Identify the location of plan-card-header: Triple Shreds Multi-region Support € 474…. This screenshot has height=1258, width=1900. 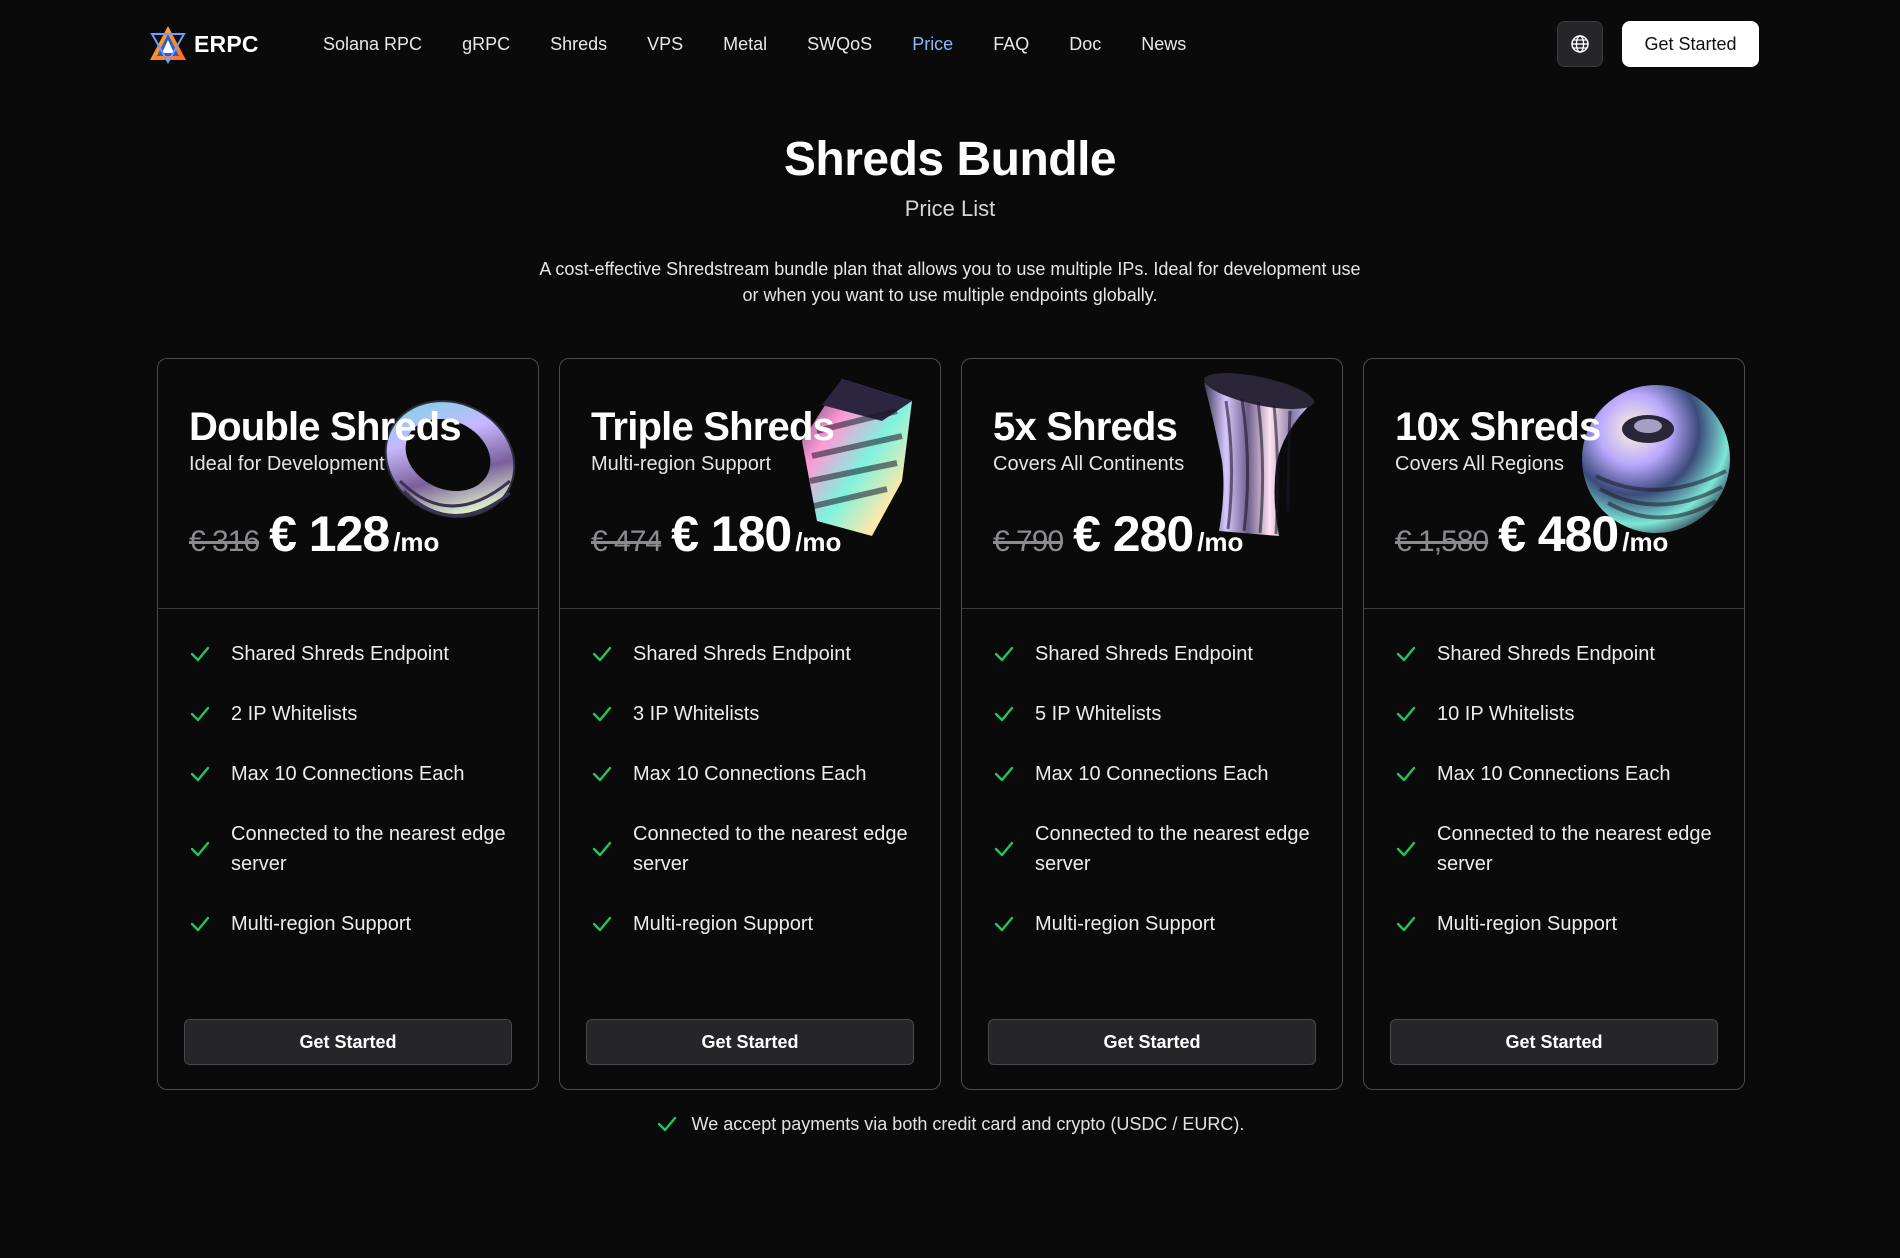
(750, 484).